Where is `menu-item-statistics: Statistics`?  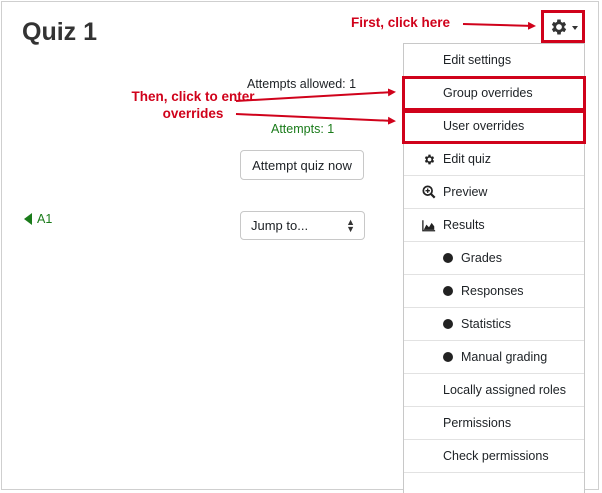 menu-item-statistics: Statistics is located at coordinates (494, 324).